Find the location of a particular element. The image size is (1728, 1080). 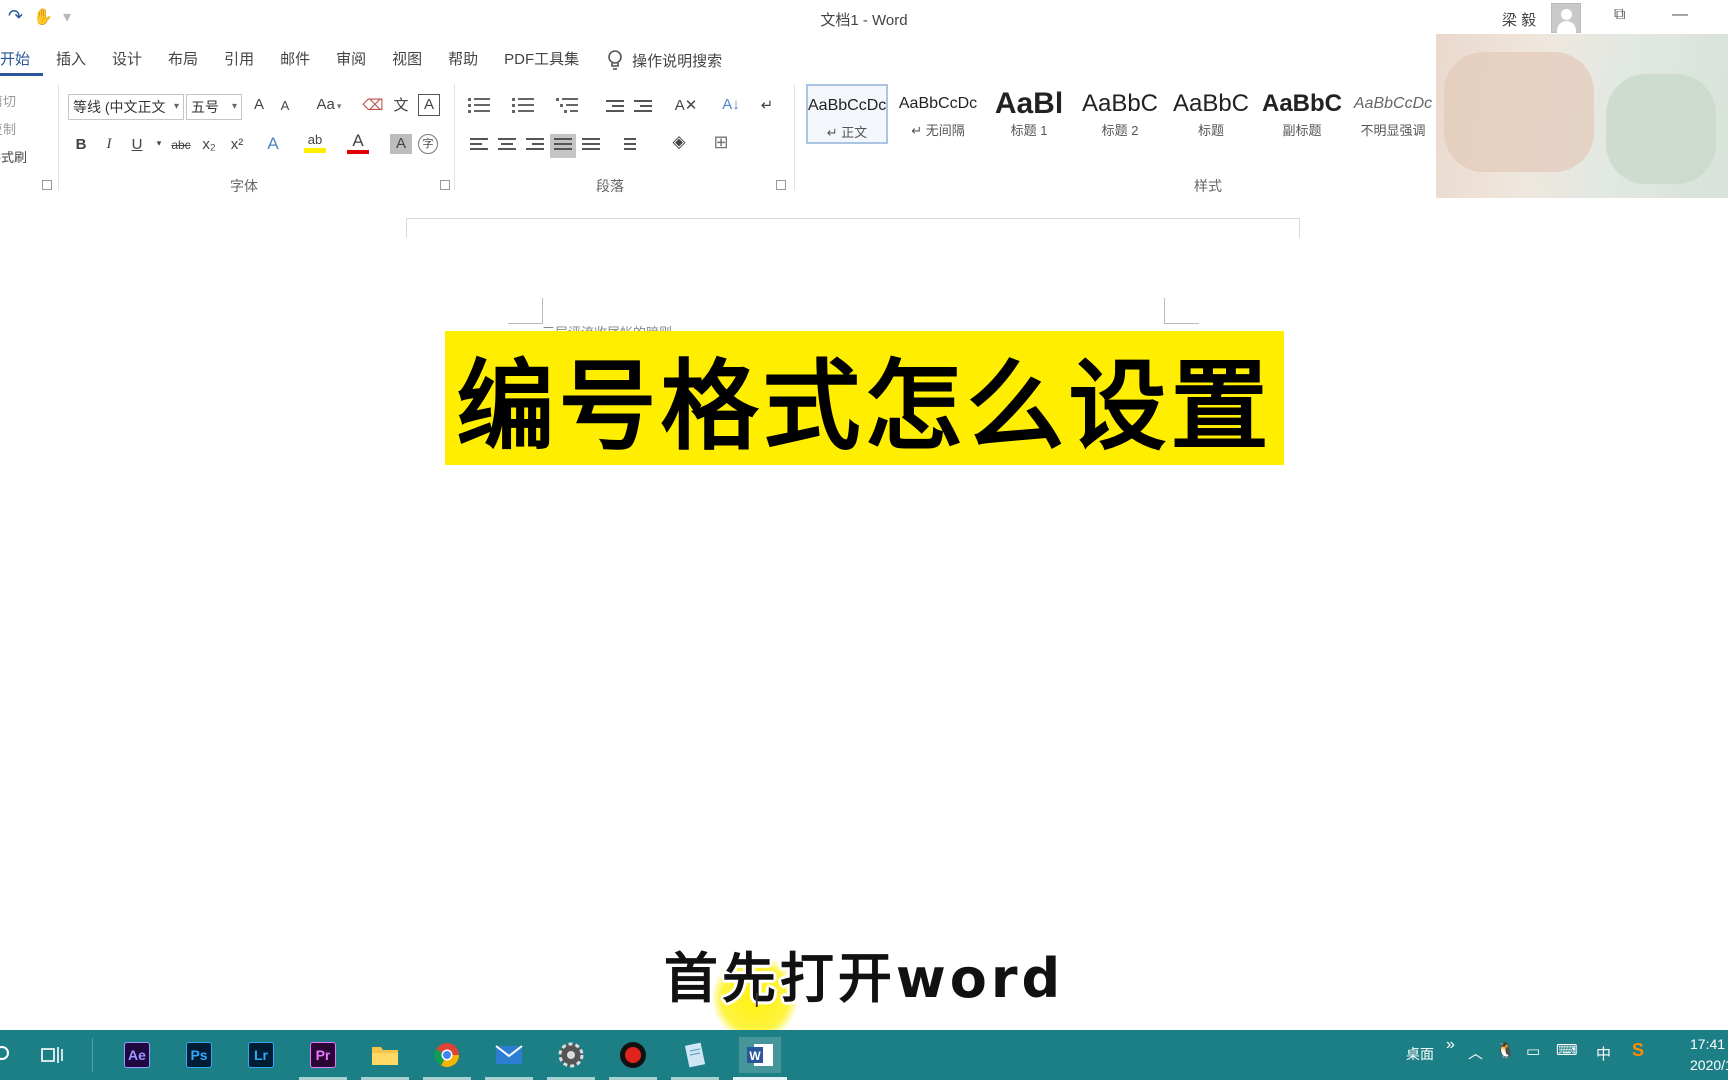

notepad-icon is located at coordinates (695, 1055).